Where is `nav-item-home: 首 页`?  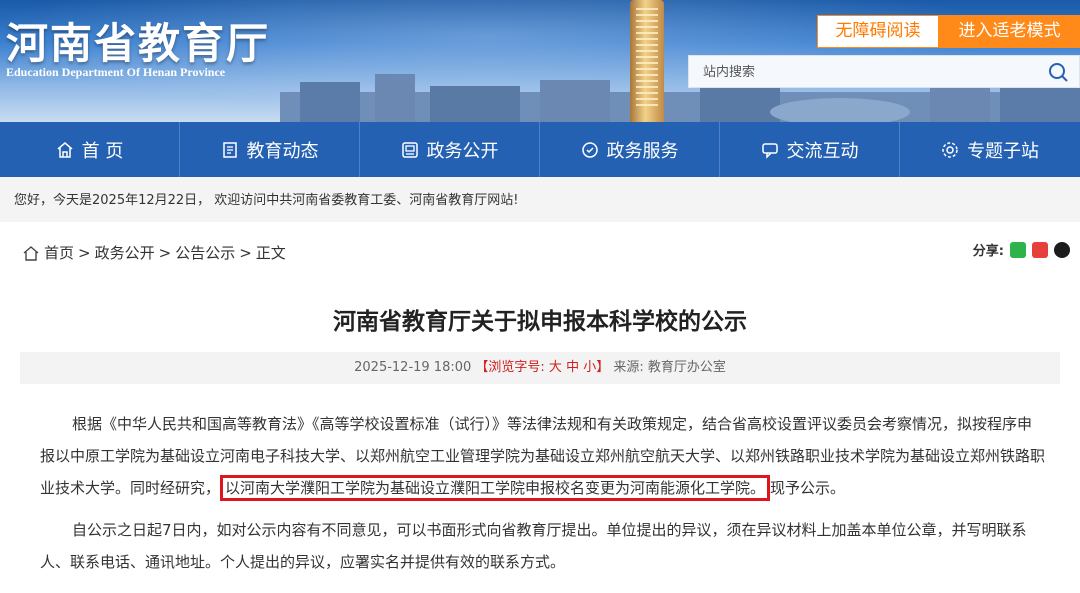 nav-item-home: 首 页 is located at coordinates (90, 149).